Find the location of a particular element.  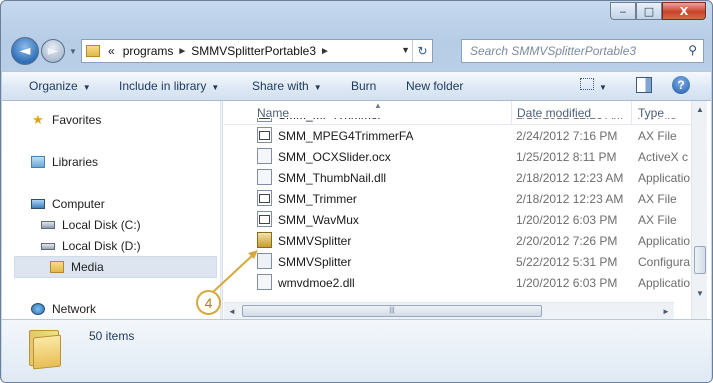

windows-drive-icon is located at coordinates (48, 225).